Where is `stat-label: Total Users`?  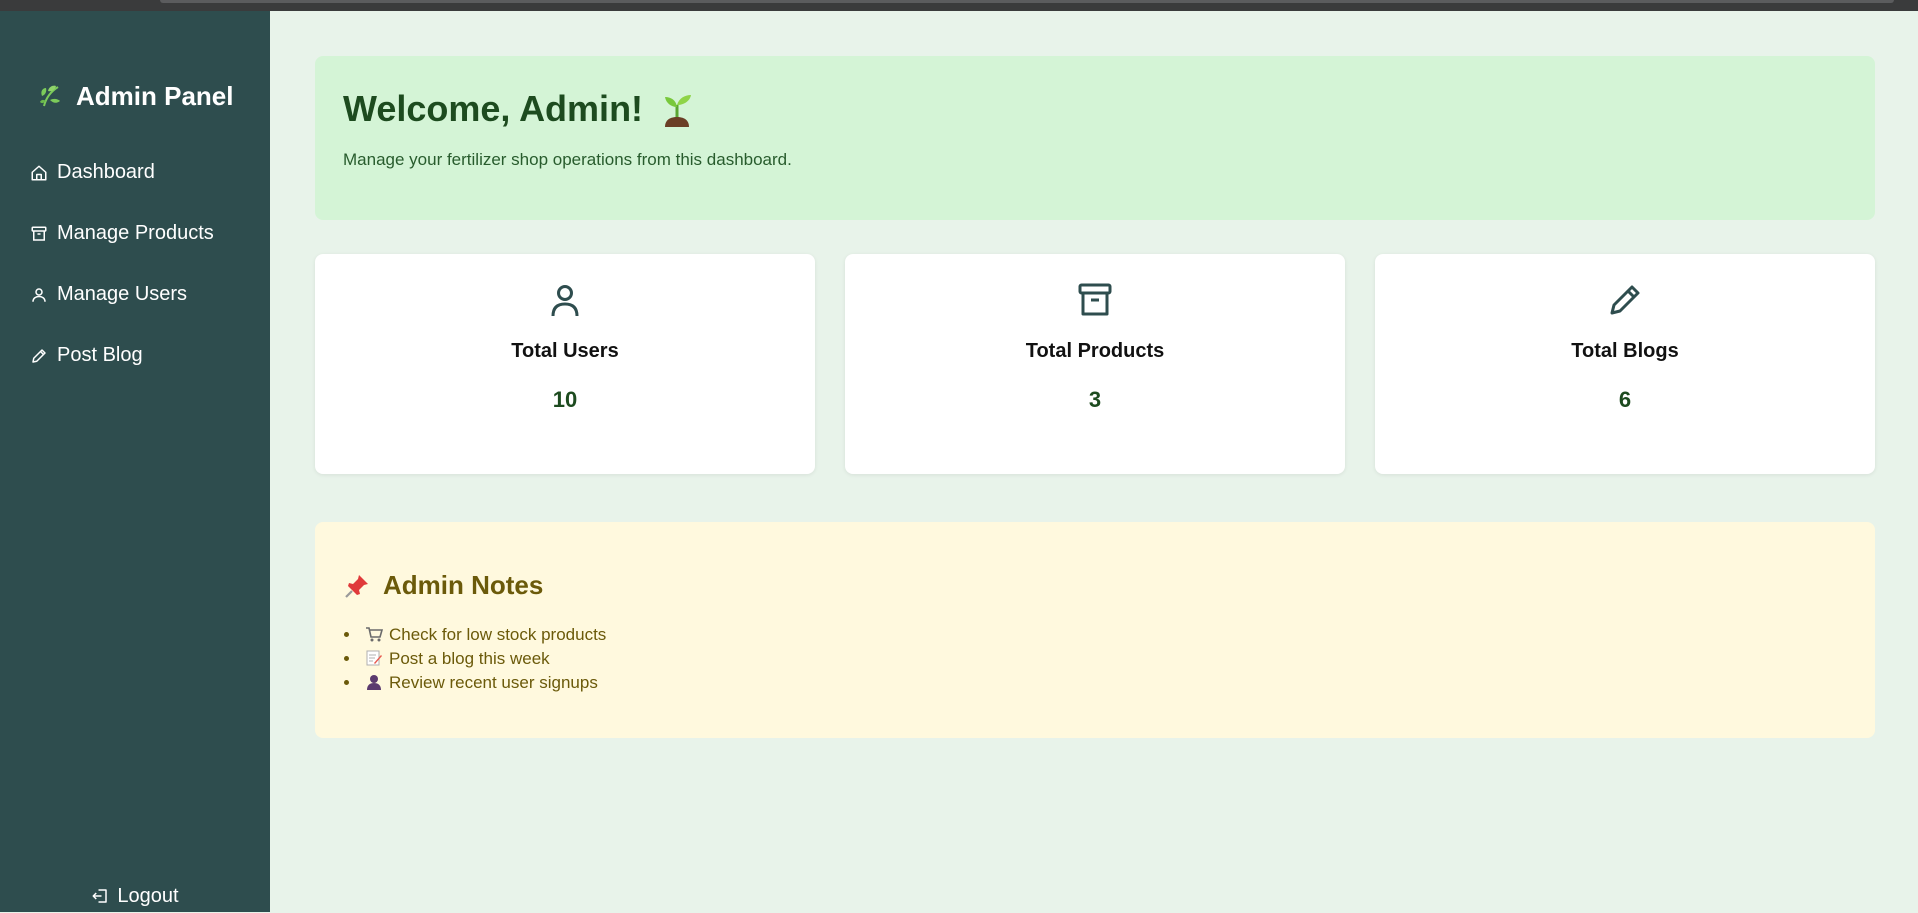 stat-label: Total Users is located at coordinates (565, 351).